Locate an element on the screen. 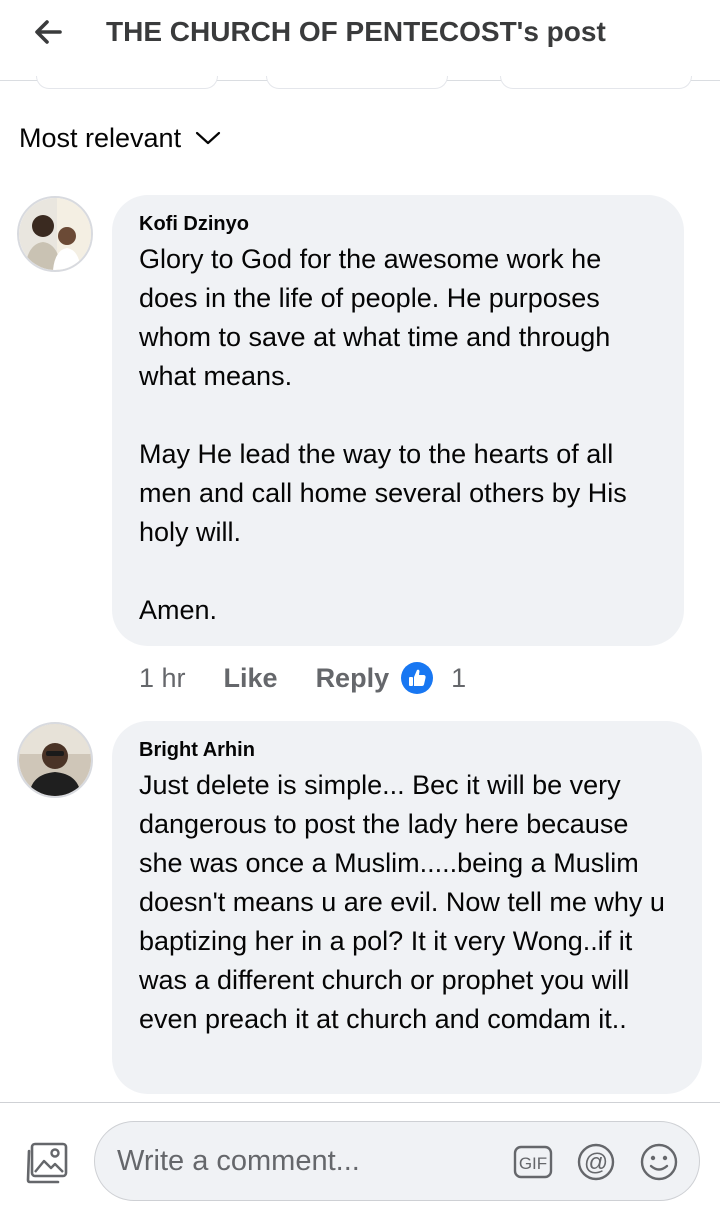 This screenshot has width=720, height=1217. back-arrow-icon is located at coordinates (48, 32).